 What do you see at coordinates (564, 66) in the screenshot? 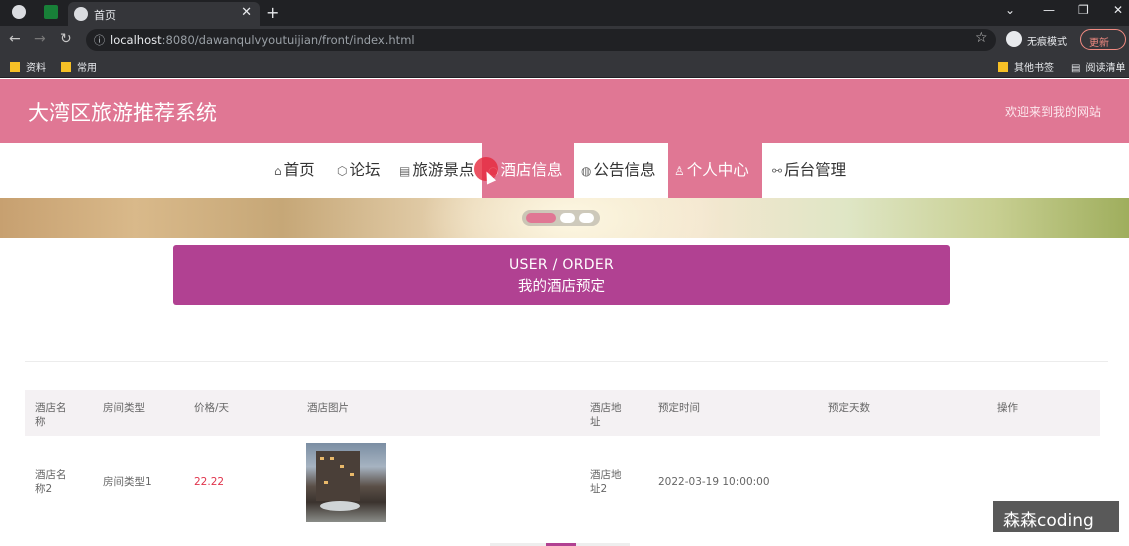
I see `bookmarks-bar: 资料 常用 其他书签 ▤ 阅读清单` at bounding box center [564, 66].